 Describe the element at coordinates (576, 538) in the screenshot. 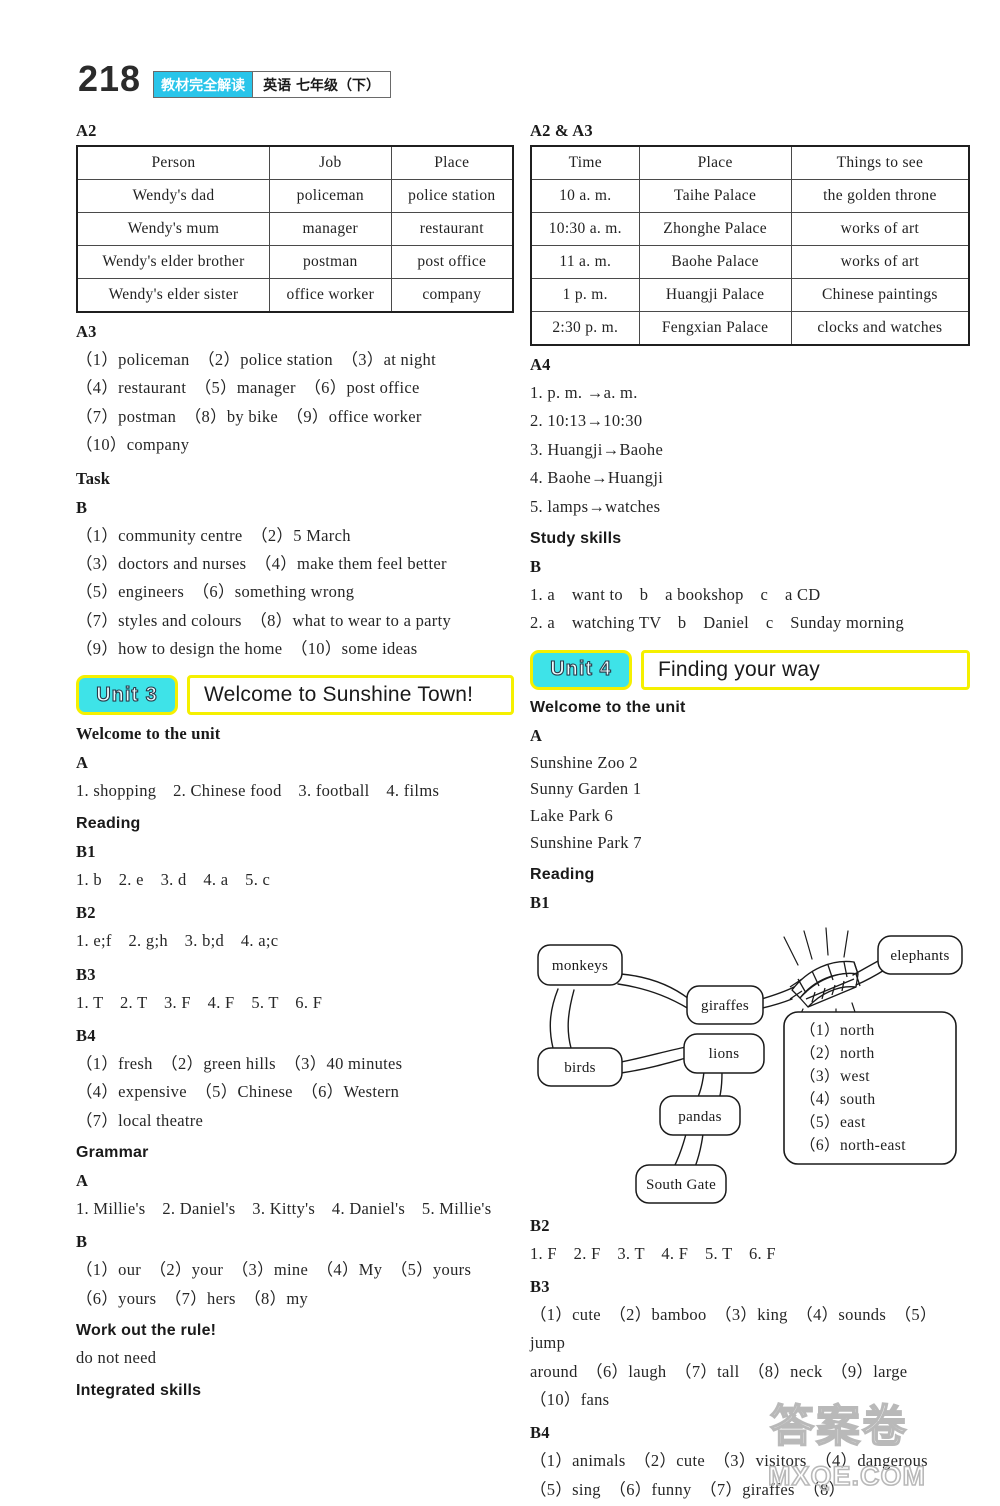

I see `heading-study-skills: Study skills` at that location.